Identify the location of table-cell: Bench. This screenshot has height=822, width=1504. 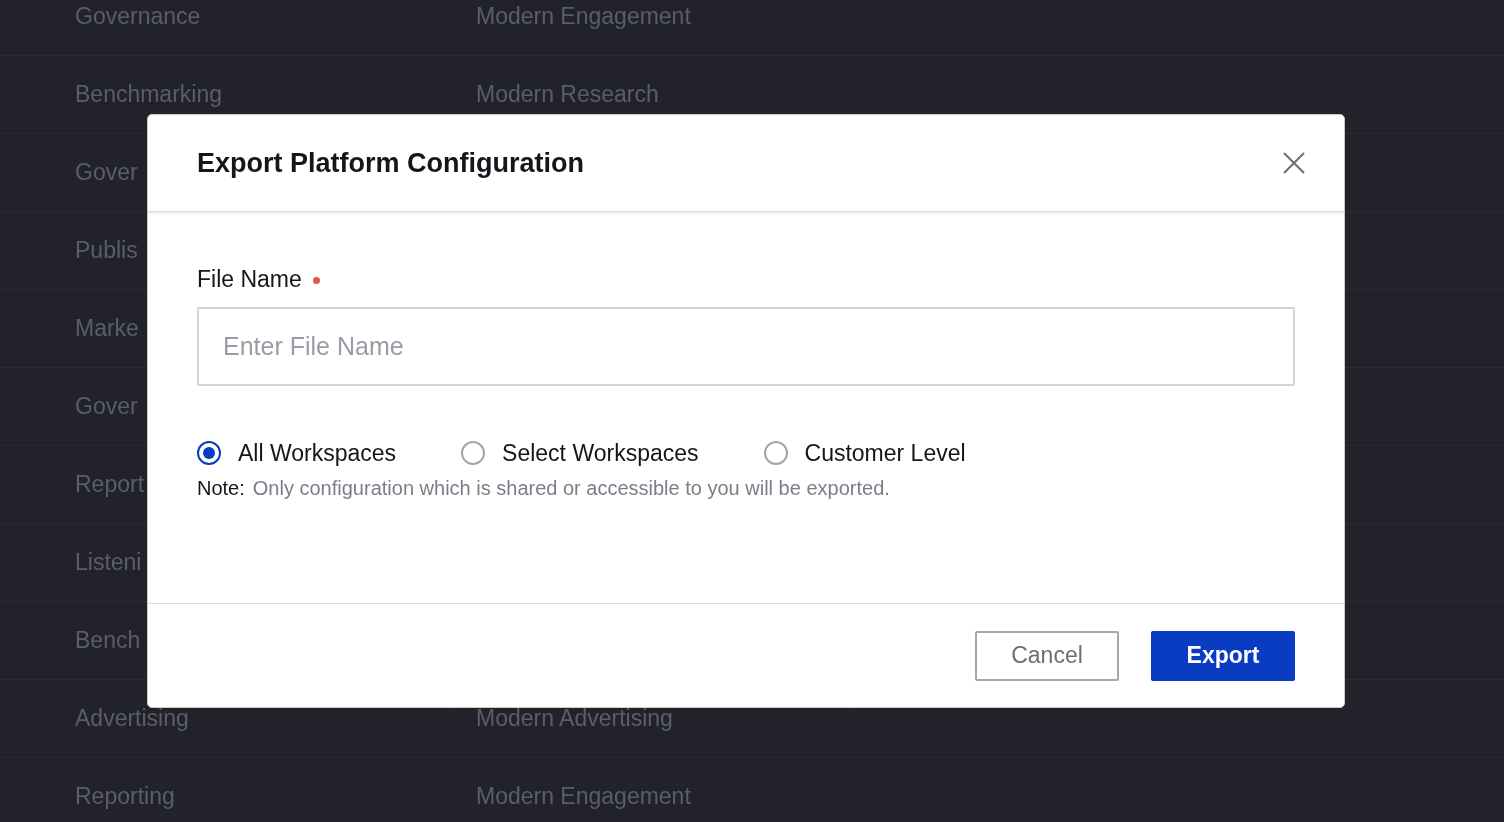
(108, 640).